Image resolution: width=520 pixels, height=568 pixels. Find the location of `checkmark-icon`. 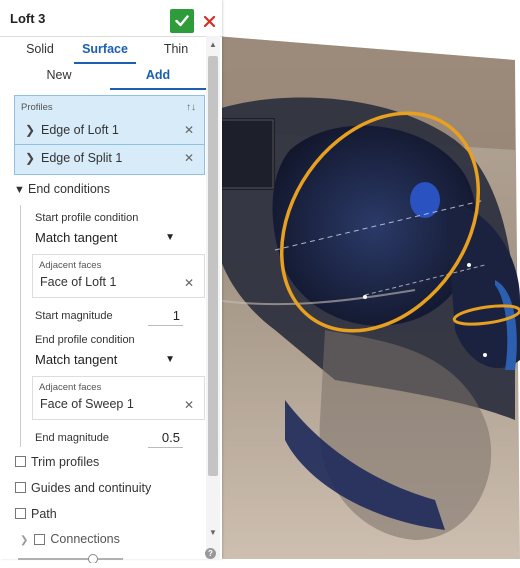

checkmark-icon is located at coordinates (182, 21).